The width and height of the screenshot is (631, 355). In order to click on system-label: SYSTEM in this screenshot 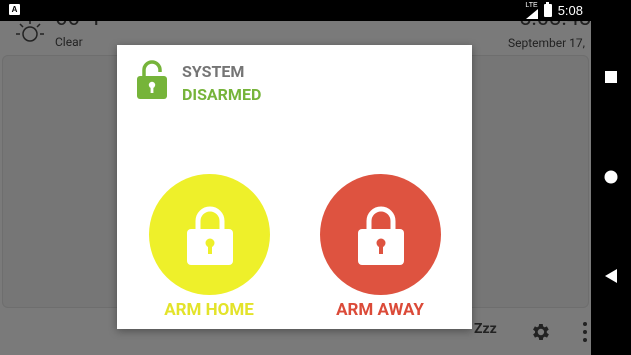, I will do `click(213, 71)`.